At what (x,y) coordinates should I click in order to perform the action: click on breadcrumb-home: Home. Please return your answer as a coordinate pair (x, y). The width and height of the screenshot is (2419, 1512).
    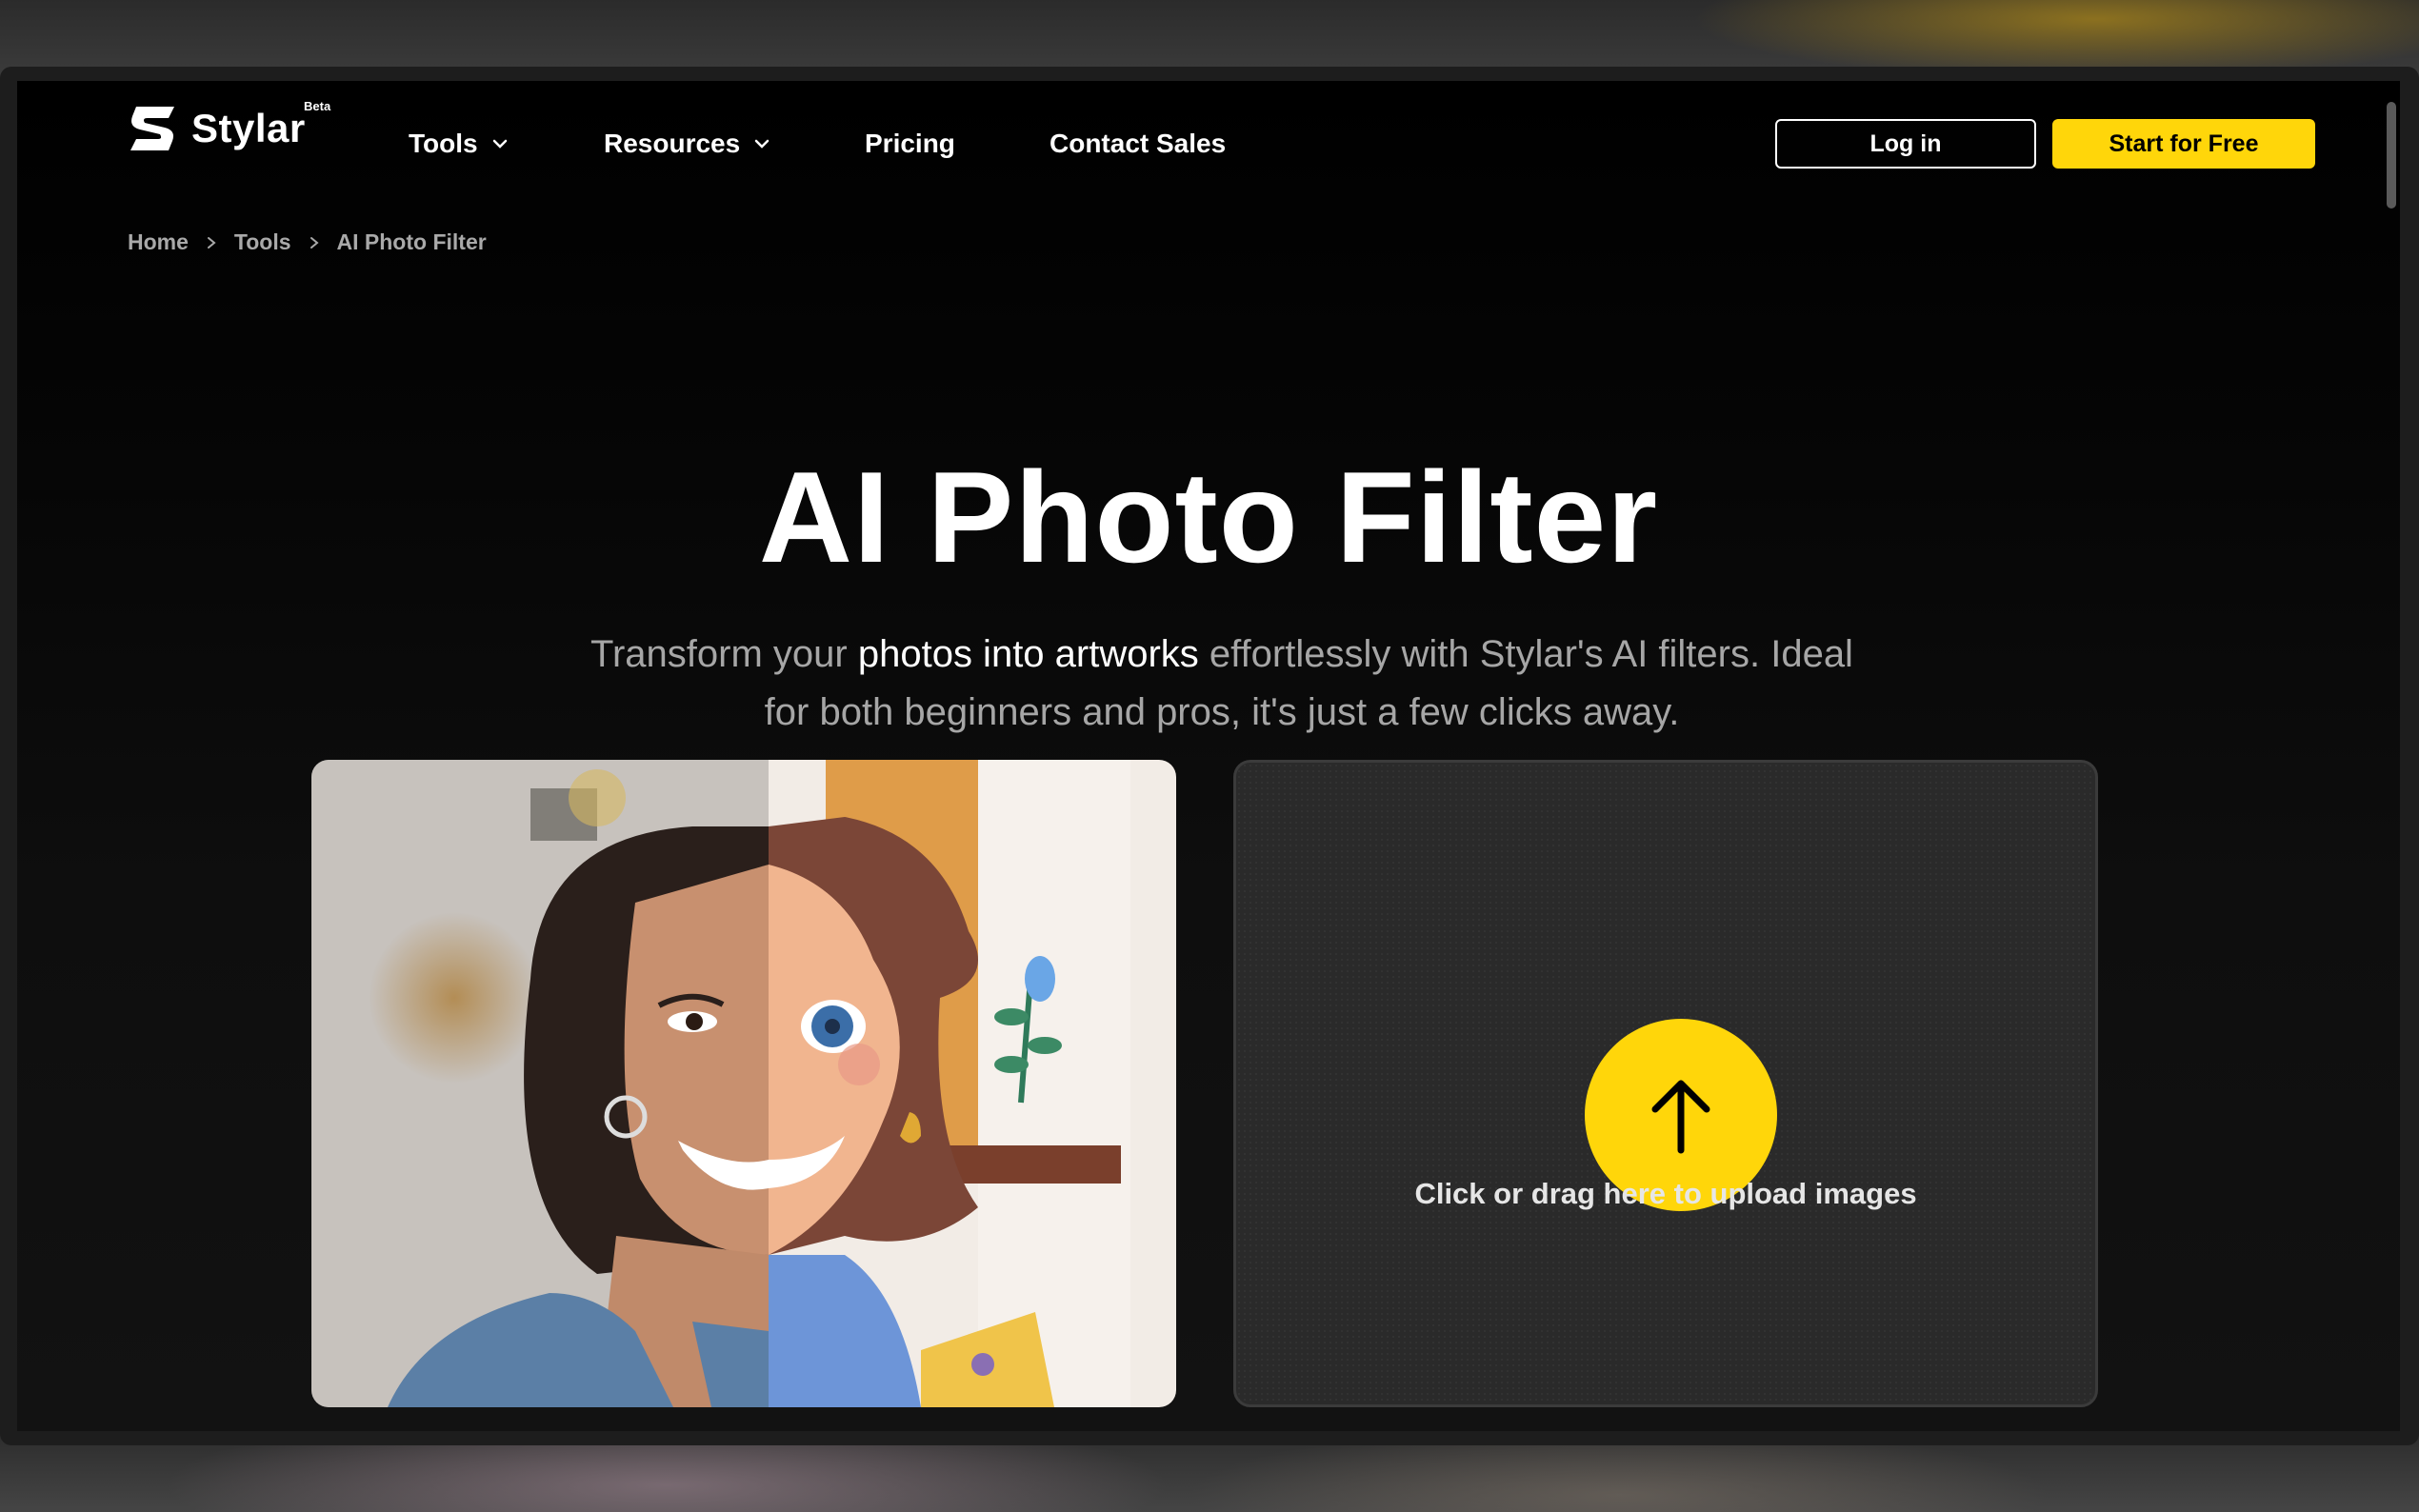
    Looking at the image, I should click on (158, 242).